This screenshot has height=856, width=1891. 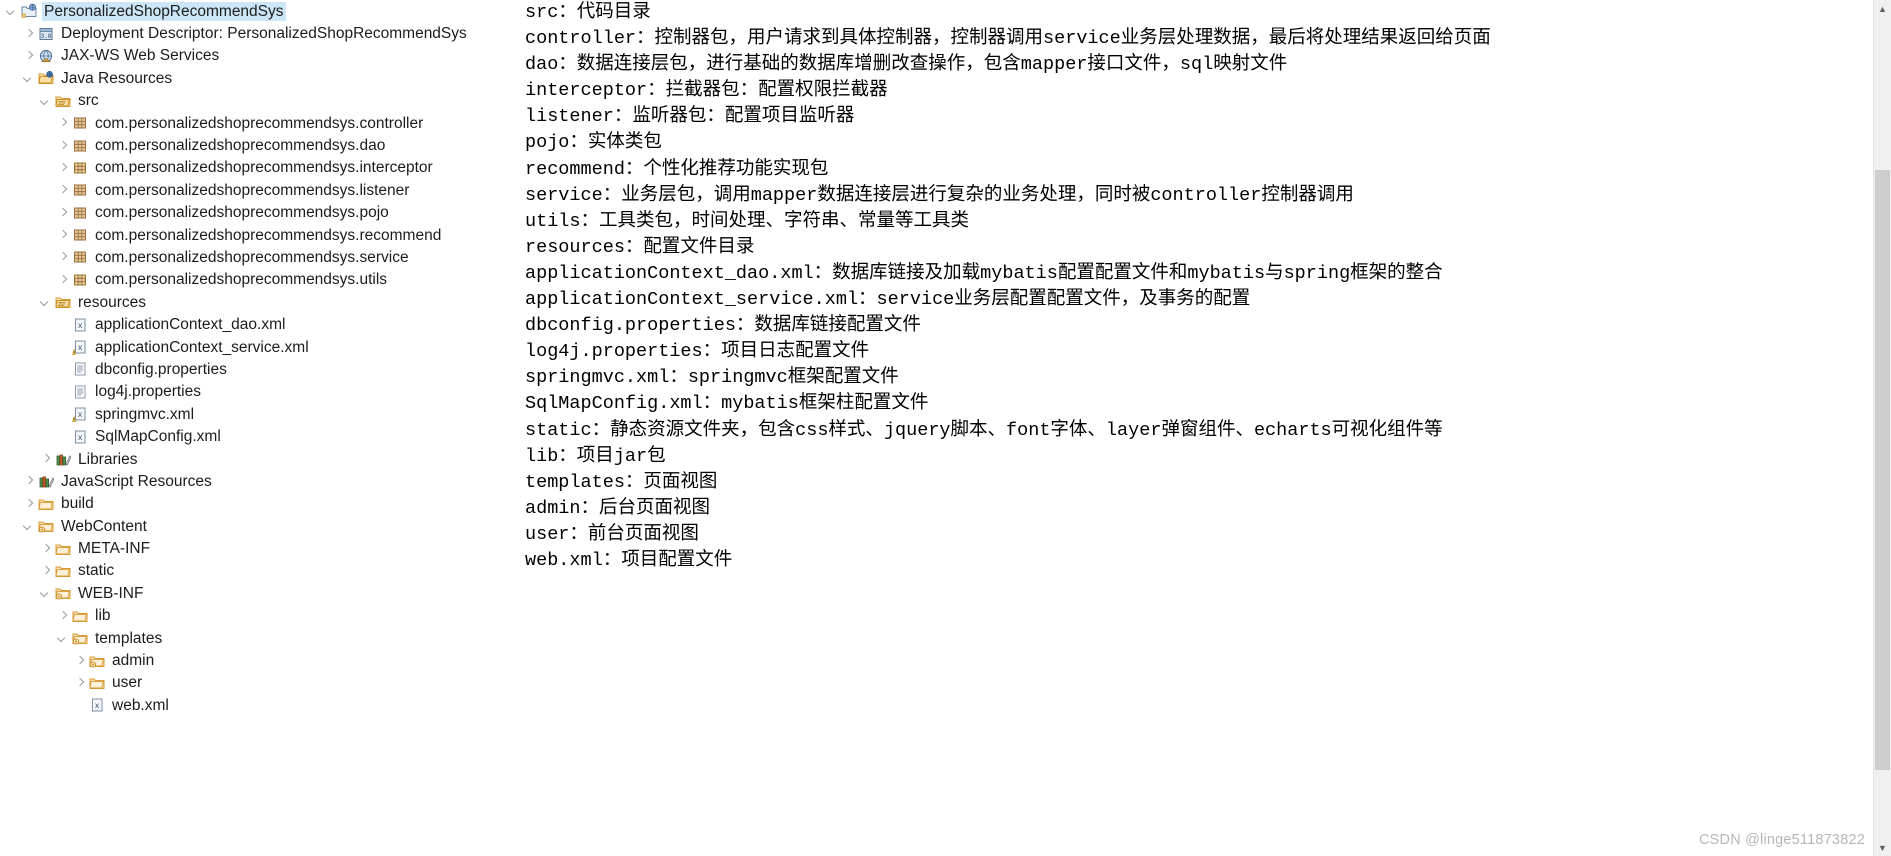 I want to click on tree-item: src, so click(x=255, y=101).